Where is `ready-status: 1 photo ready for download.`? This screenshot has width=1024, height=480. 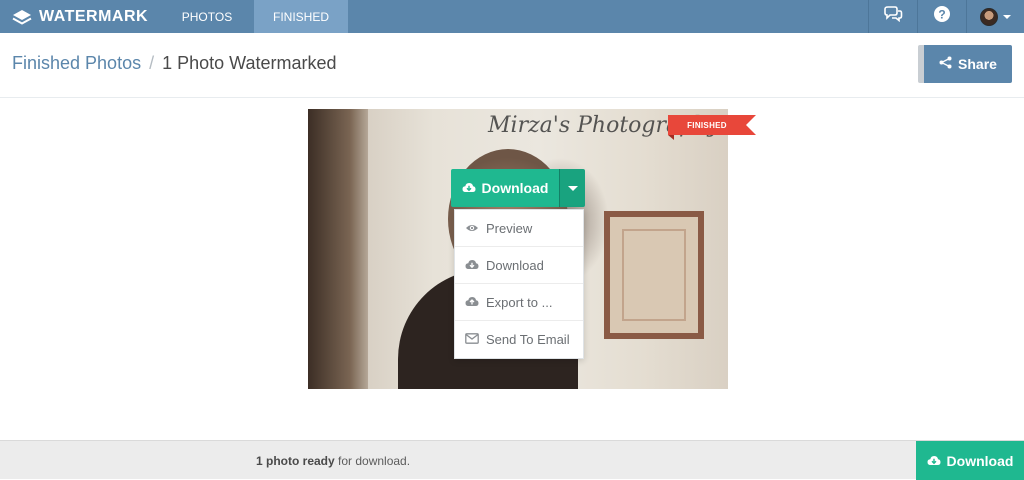 ready-status: 1 photo ready for download. is located at coordinates (333, 461).